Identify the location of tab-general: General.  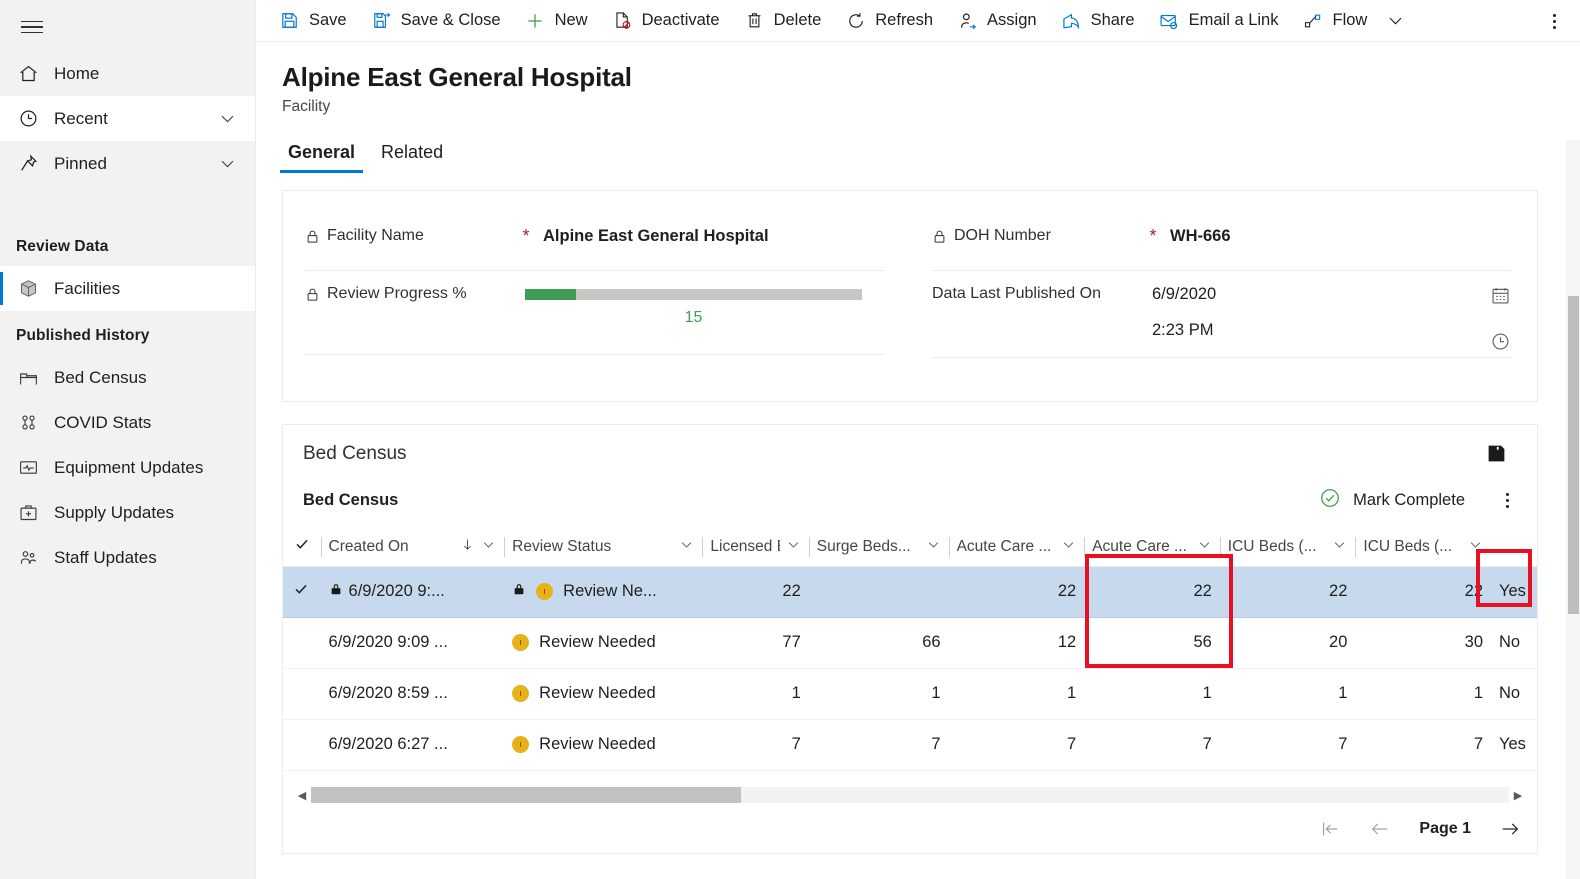
(322, 155).